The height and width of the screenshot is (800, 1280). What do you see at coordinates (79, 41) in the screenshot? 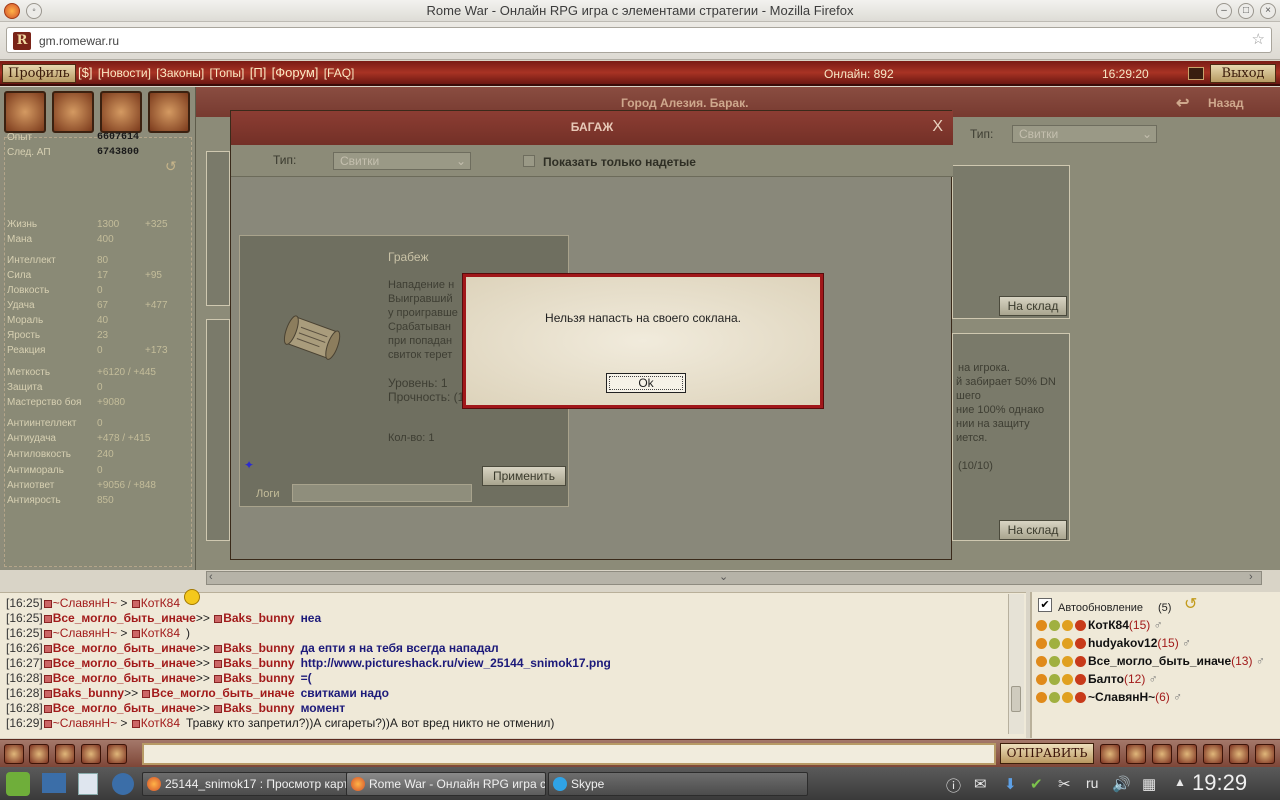
I see `url-text: gm.romewar.ru` at bounding box center [79, 41].